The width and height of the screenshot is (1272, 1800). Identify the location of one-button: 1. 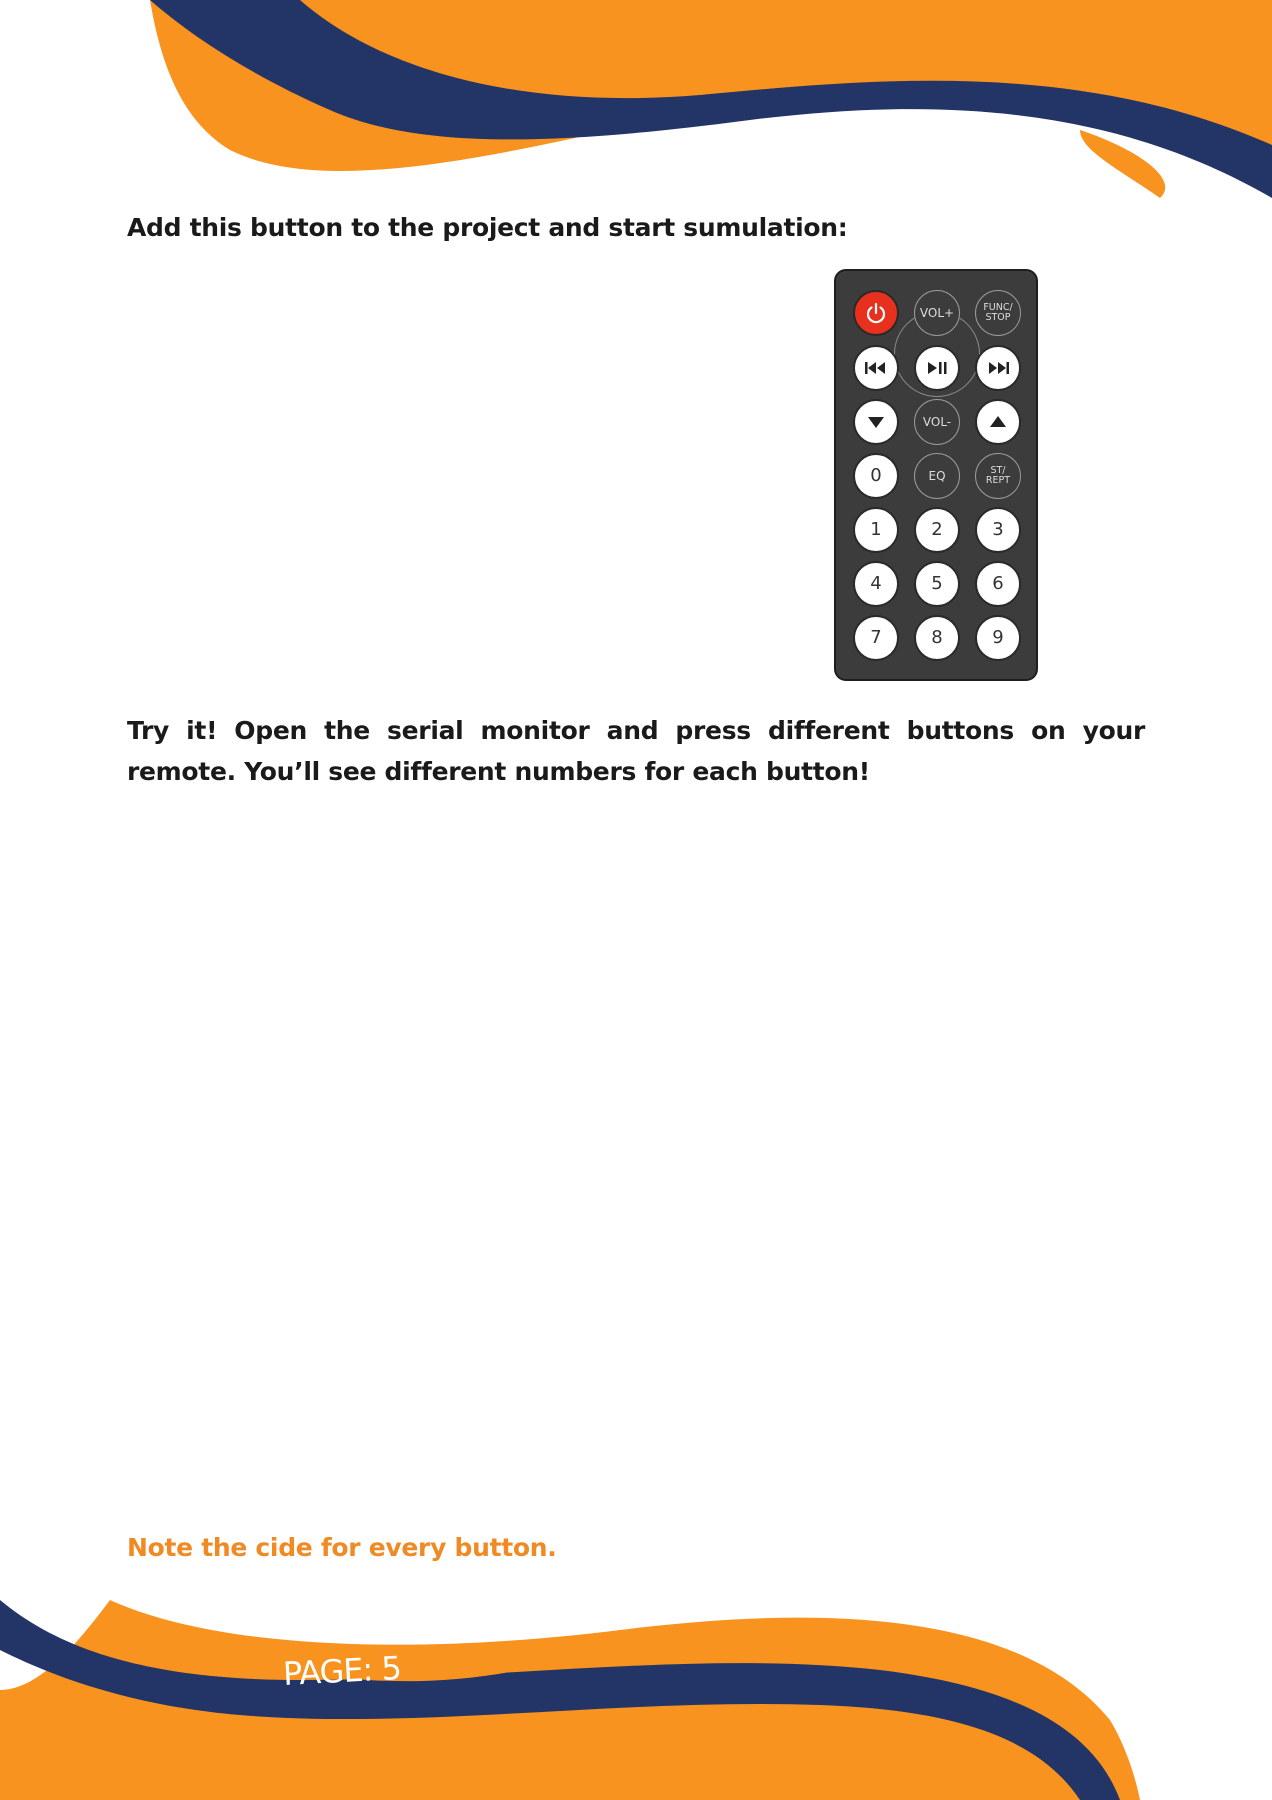
(876, 530).